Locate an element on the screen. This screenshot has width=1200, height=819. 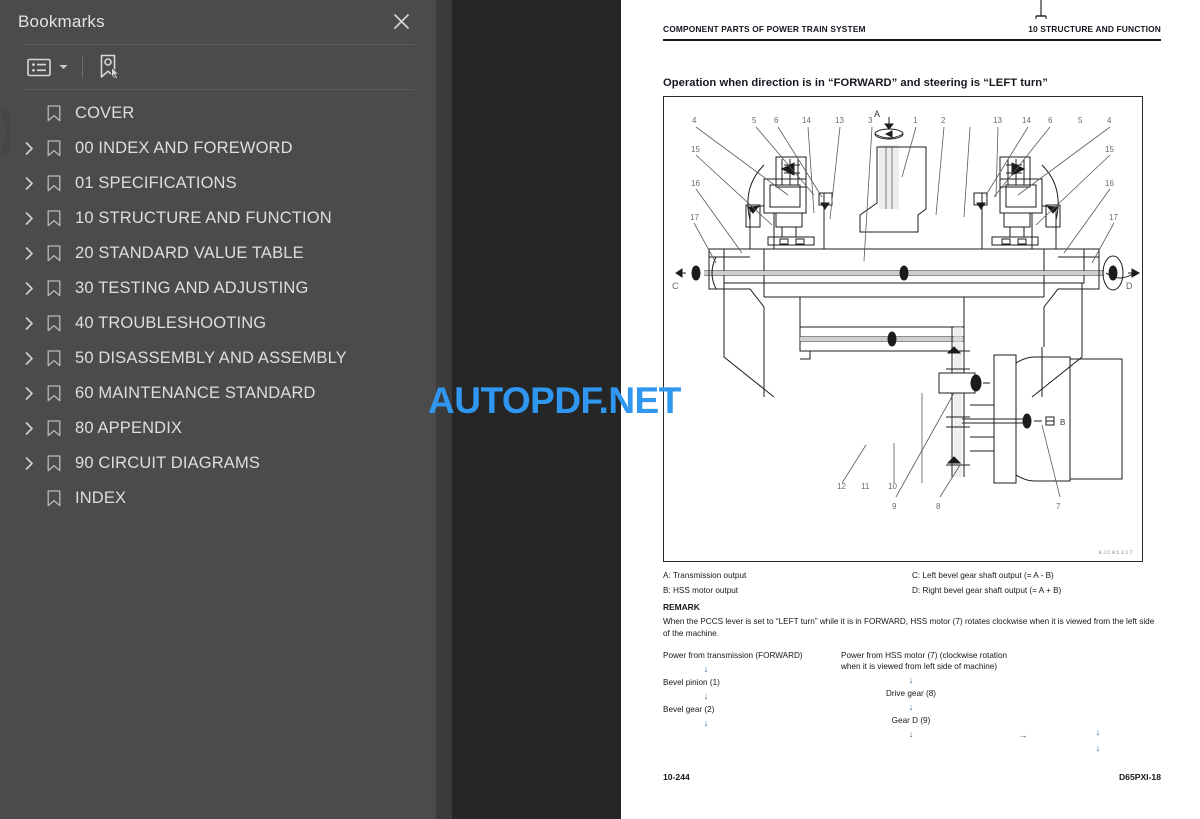
header-left-text: COMPONENT PARTS OF POWER TRAIN SYSTEM is located at coordinates (764, 29).